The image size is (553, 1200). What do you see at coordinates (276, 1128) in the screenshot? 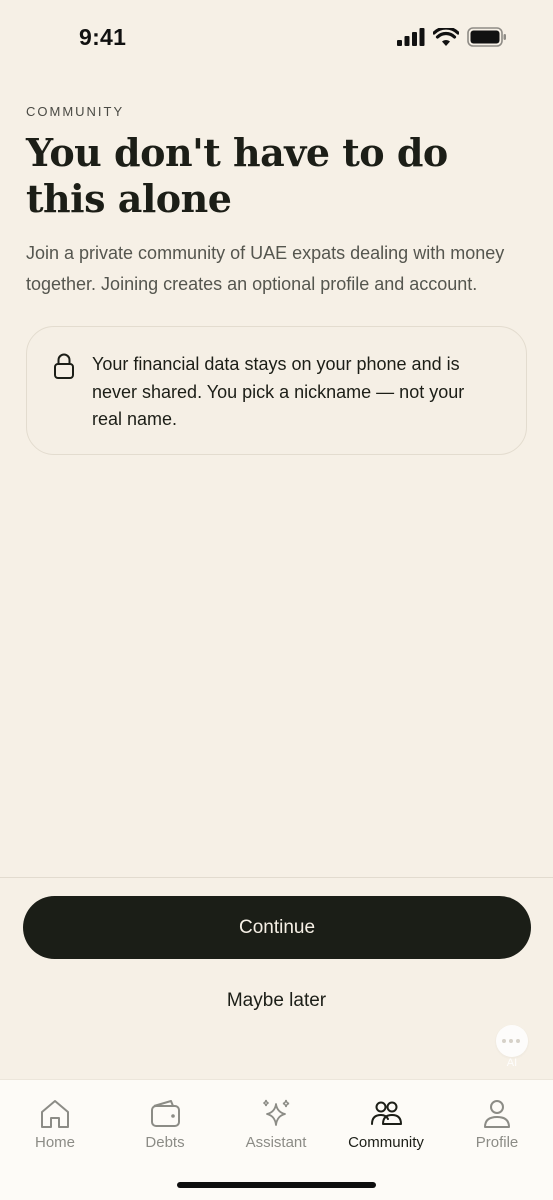
I see `tab-assistant: Assistant` at bounding box center [276, 1128].